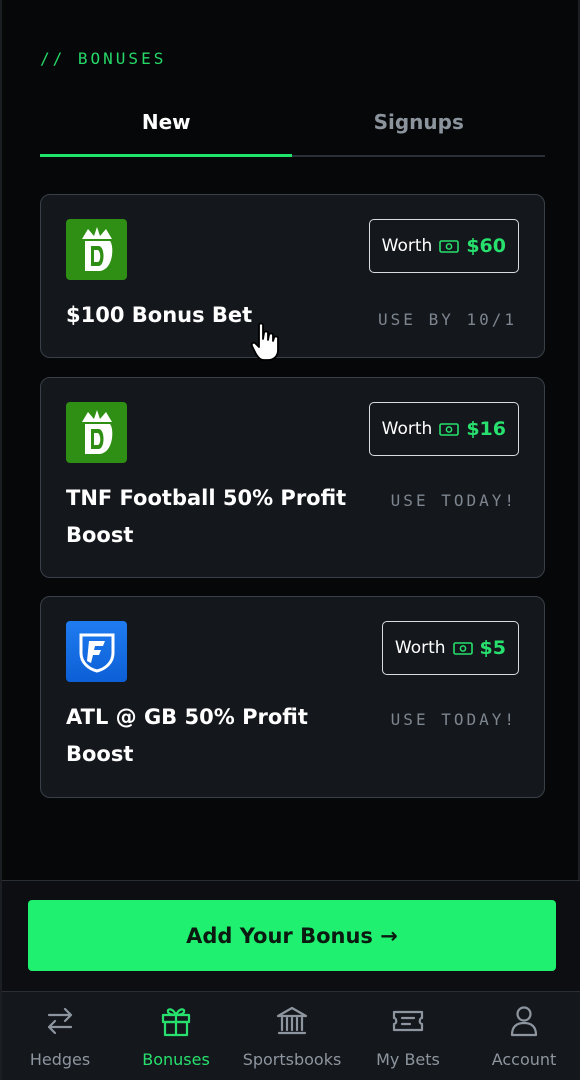 This screenshot has width=580, height=1080. I want to click on worth-amount: $60, so click(486, 246).